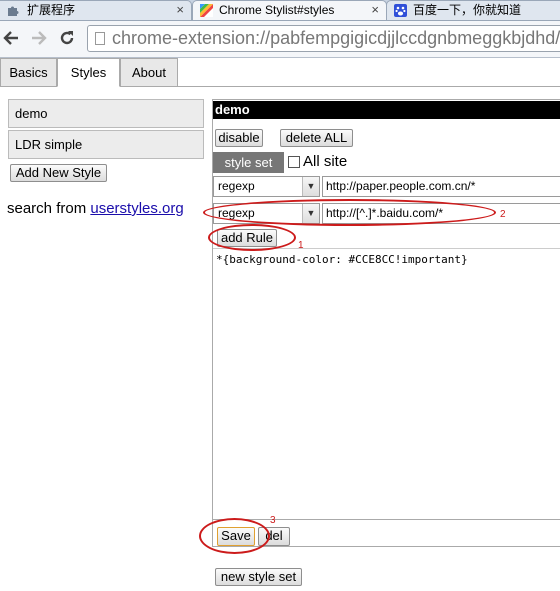 This screenshot has width=560, height=591. I want to click on page-icon, so click(100, 38).